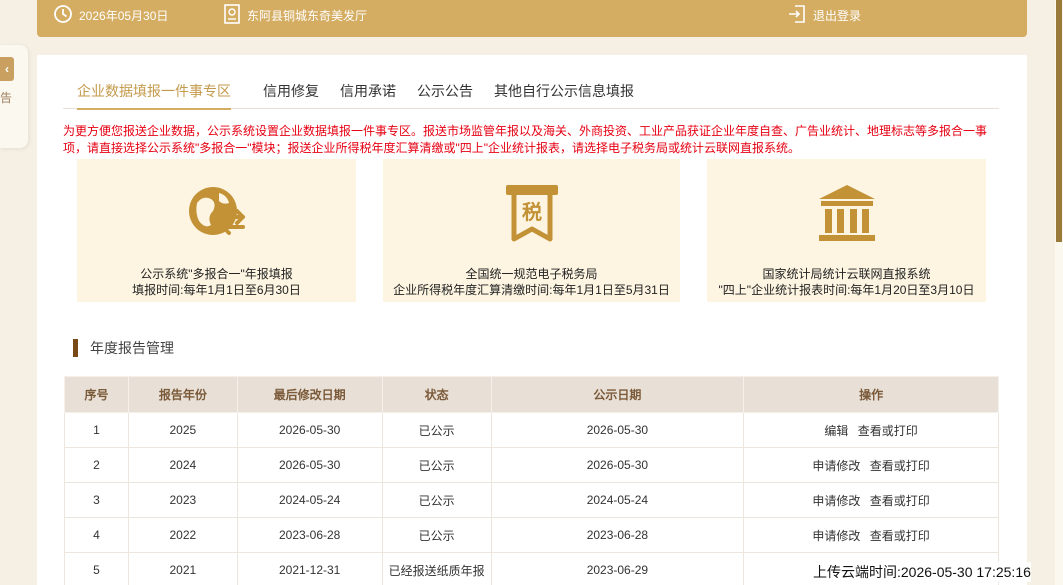  I want to click on col-header-status: 状态, so click(436, 394).